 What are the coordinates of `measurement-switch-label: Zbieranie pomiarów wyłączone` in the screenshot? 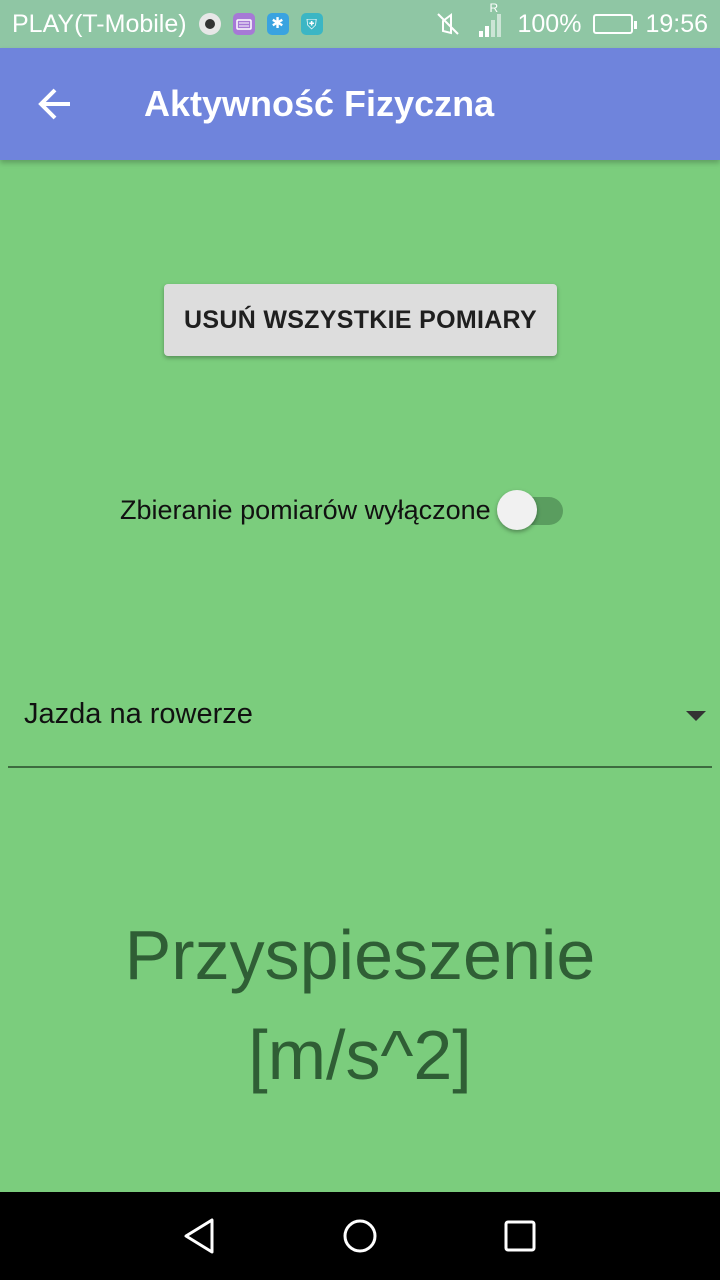 It's located at (305, 509).